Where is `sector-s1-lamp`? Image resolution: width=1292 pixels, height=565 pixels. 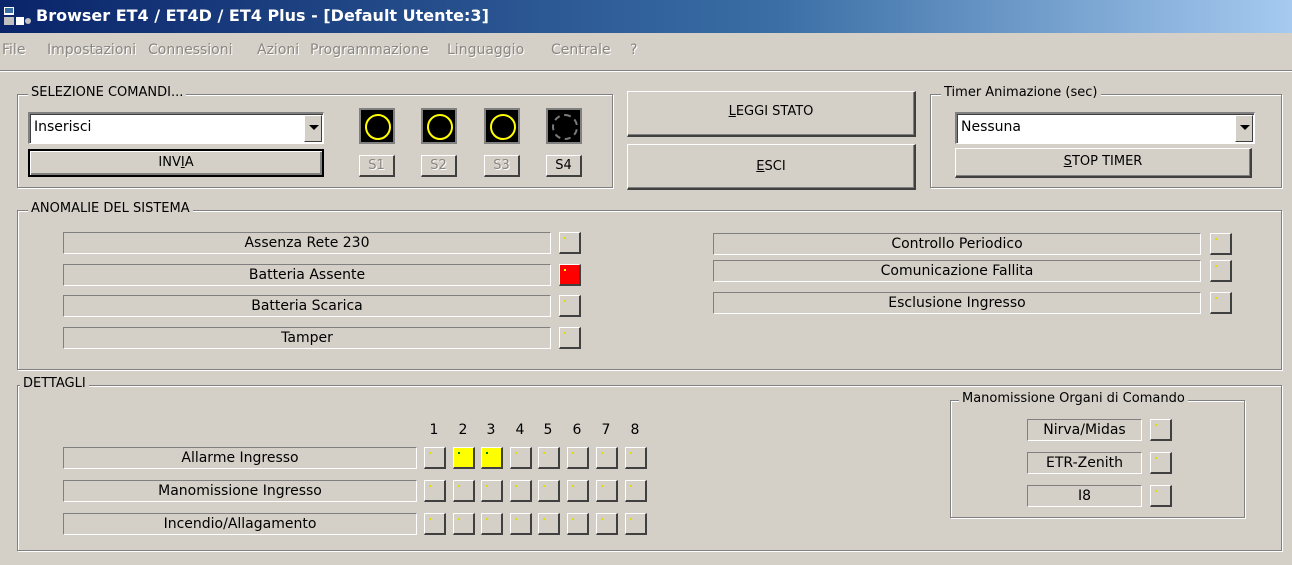
sector-s1-lamp is located at coordinates (377, 126).